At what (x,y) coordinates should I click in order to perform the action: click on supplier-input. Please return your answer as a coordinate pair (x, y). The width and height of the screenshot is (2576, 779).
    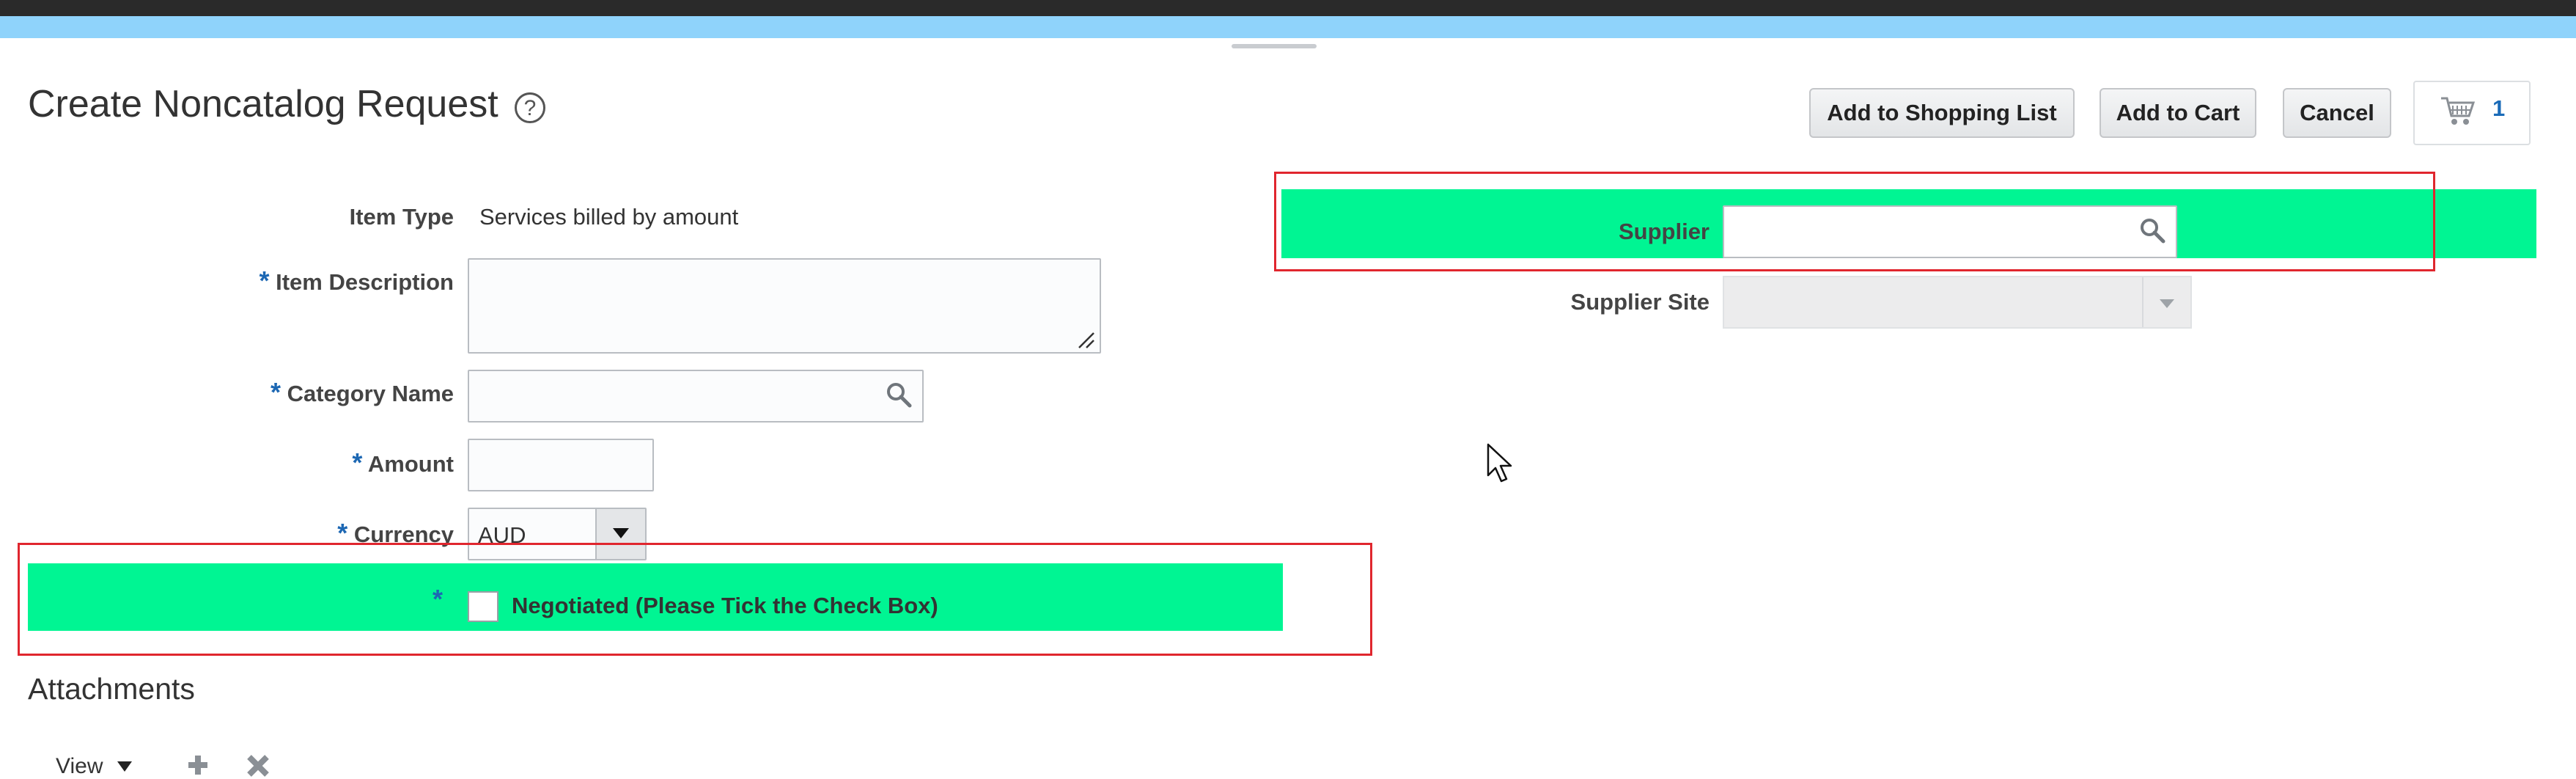
    Looking at the image, I should click on (1950, 232).